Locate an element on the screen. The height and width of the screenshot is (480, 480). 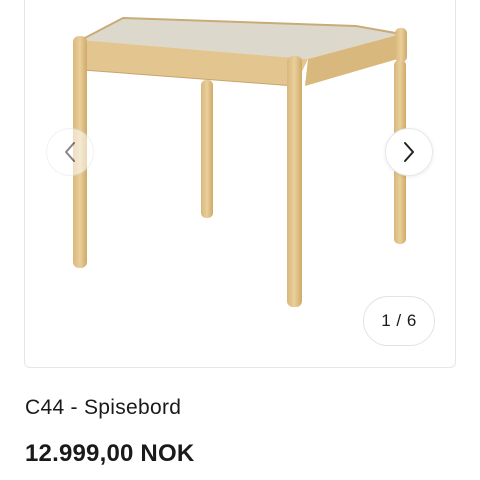
previous-image-button is located at coordinates (70, 152).